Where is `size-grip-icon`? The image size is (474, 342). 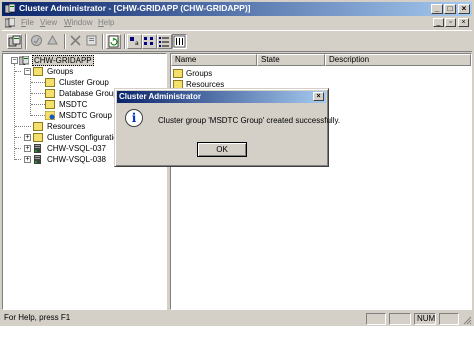
size-grip-icon is located at coordinates (467, 320).